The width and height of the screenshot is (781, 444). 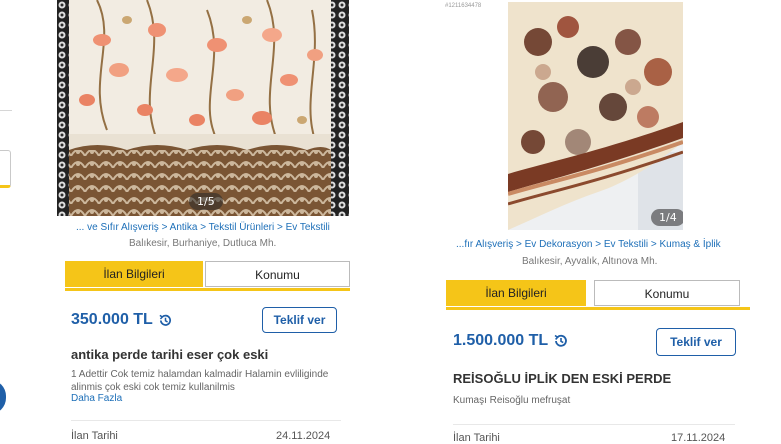 I want to click on price-row: 1.500.000 TL, so click(x=511, y=341).